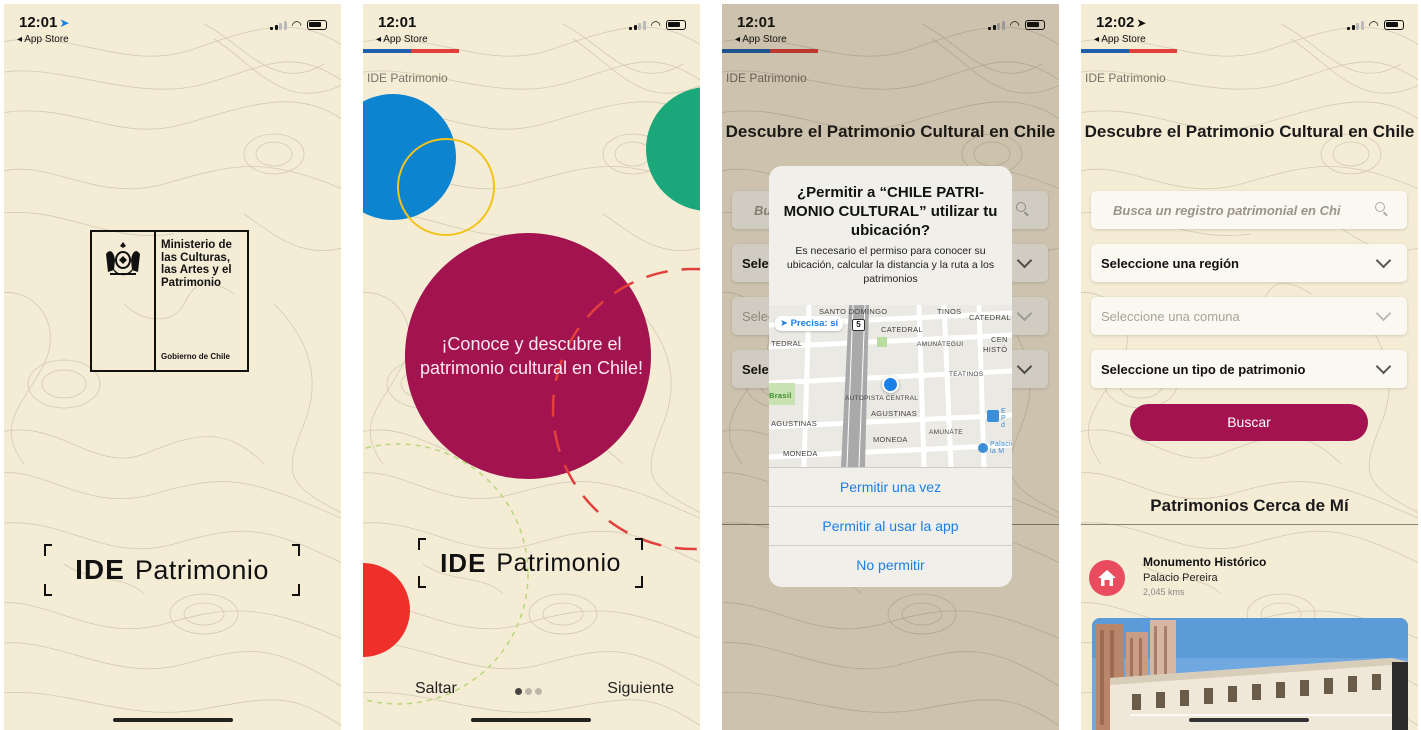  Describe the element at coordinates (1121, 22) in the screenshot. I see `status-time: 12:02 ➤` at that location.